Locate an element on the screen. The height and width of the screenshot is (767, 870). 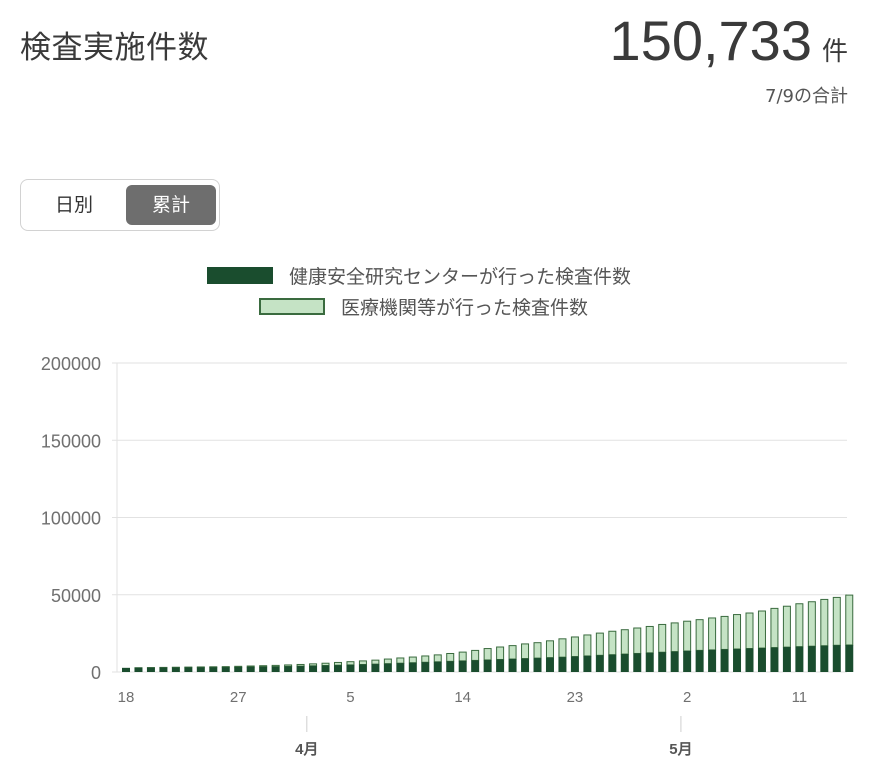
x-tick-label: 14 is located at coordinates (462, 697).